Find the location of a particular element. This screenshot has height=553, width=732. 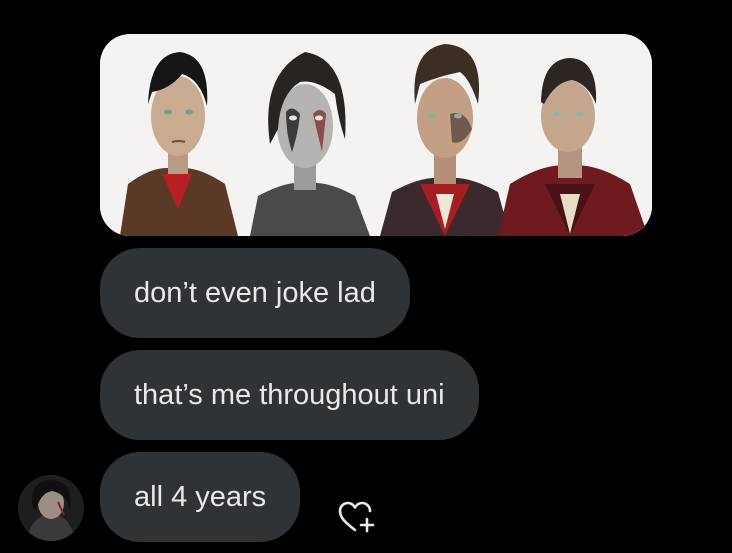

add-reaction-button is located at coordinates (358, 517).